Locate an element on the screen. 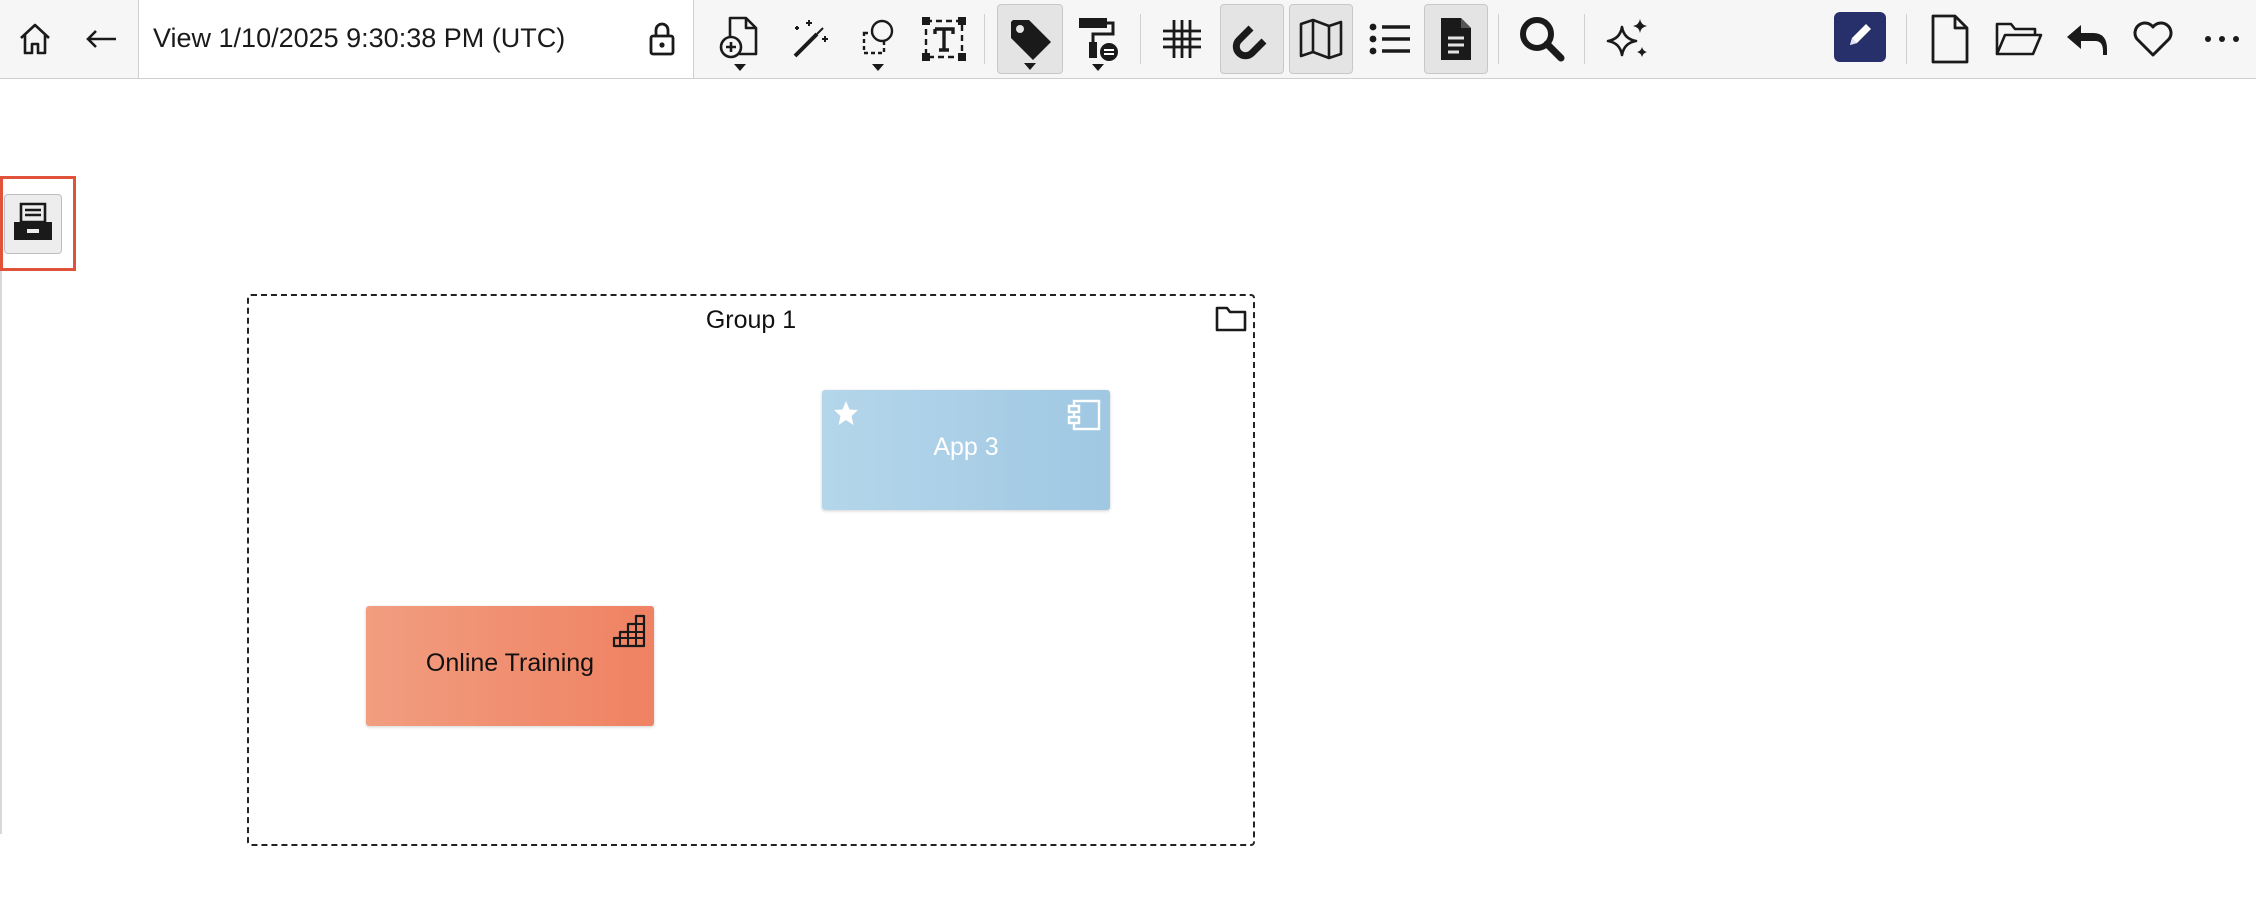 This screenshot has height=914, width=2256. inbox-tray-icon is located at coordinates (33, 224).